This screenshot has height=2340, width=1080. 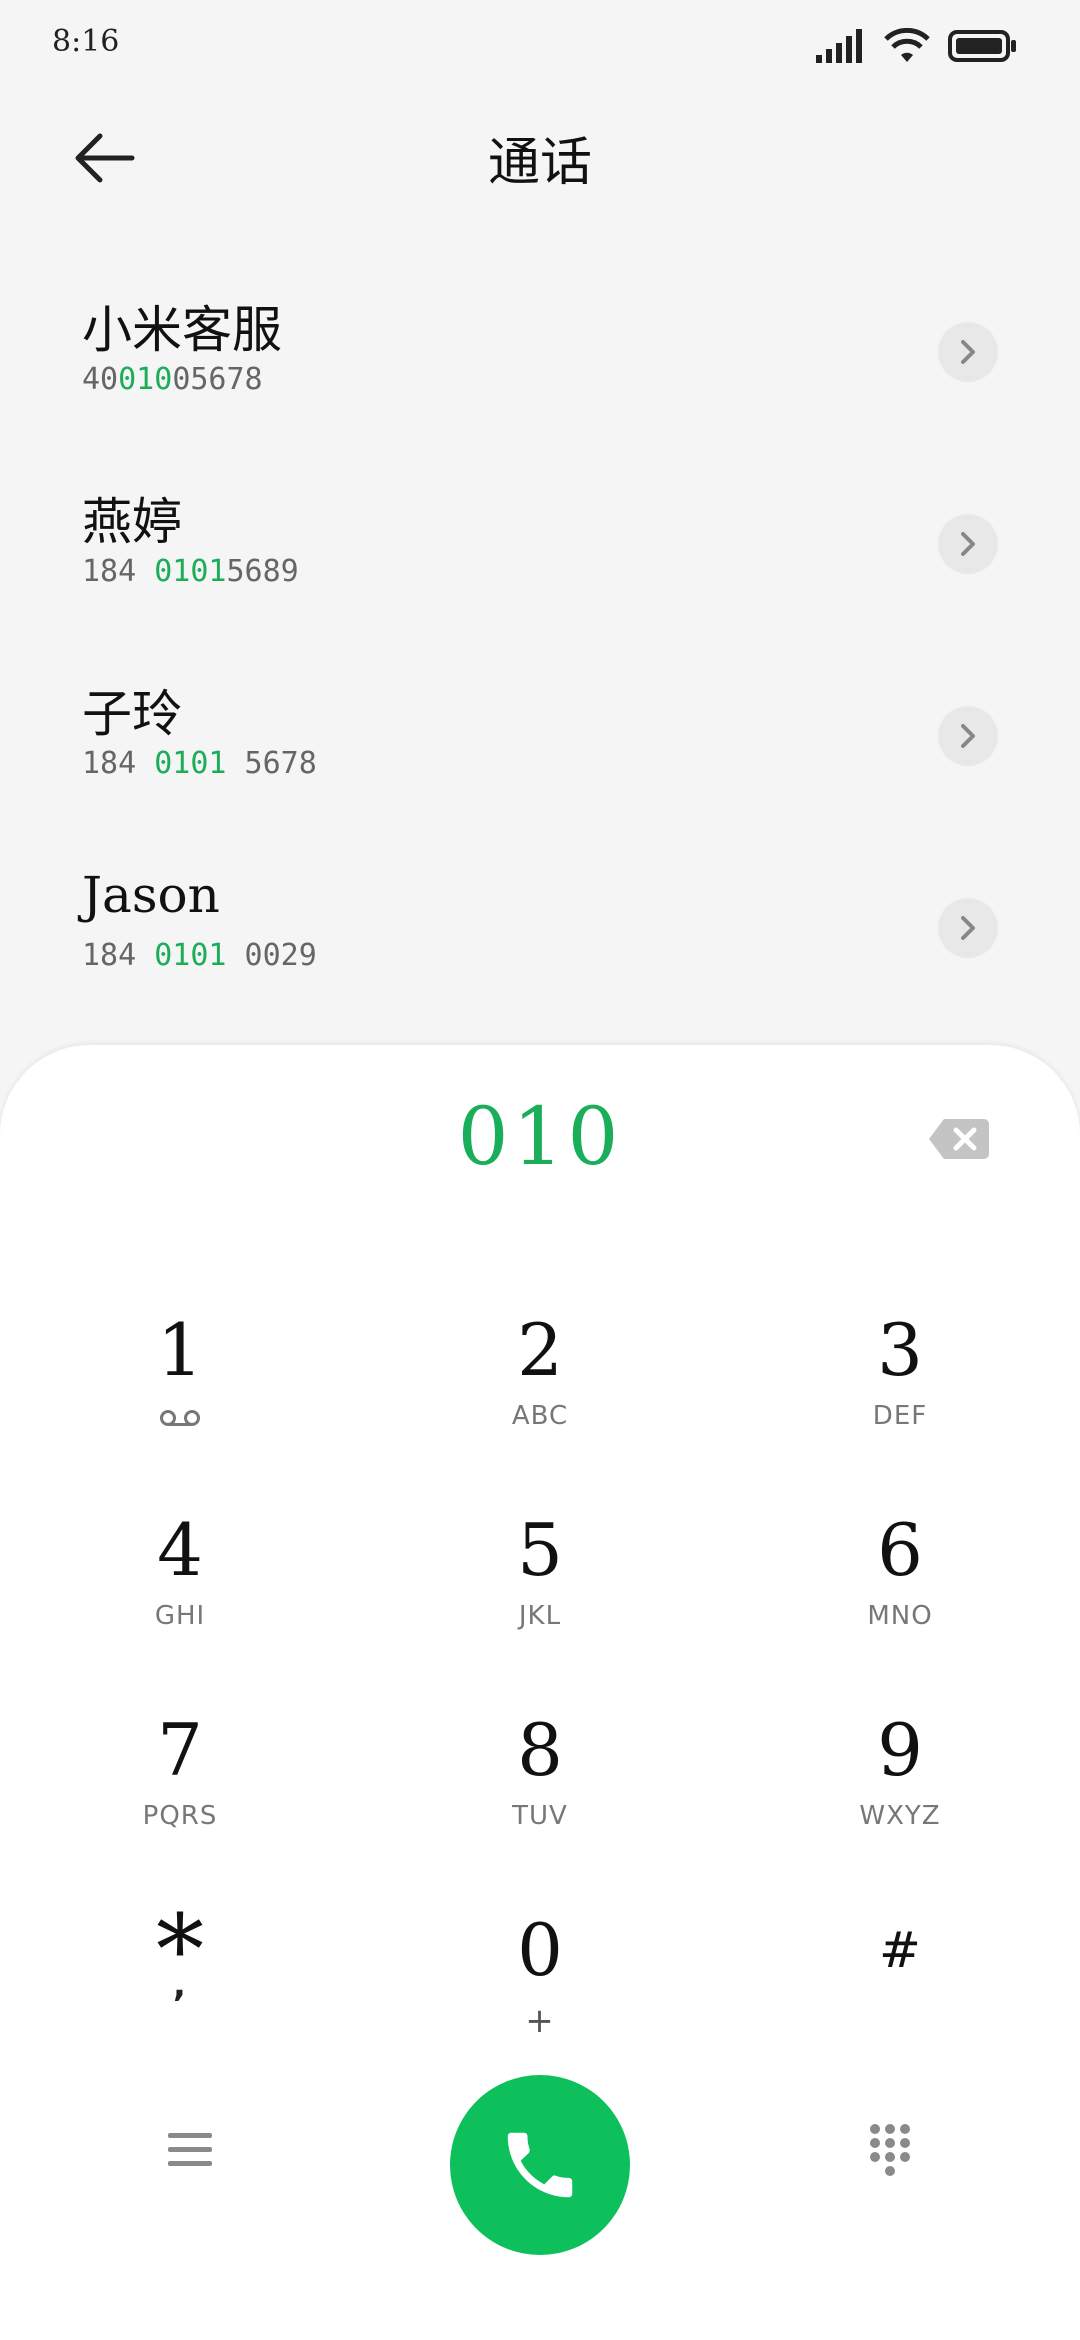 I want to click on key-letters: PQRS, so click(x=180, y=1816).